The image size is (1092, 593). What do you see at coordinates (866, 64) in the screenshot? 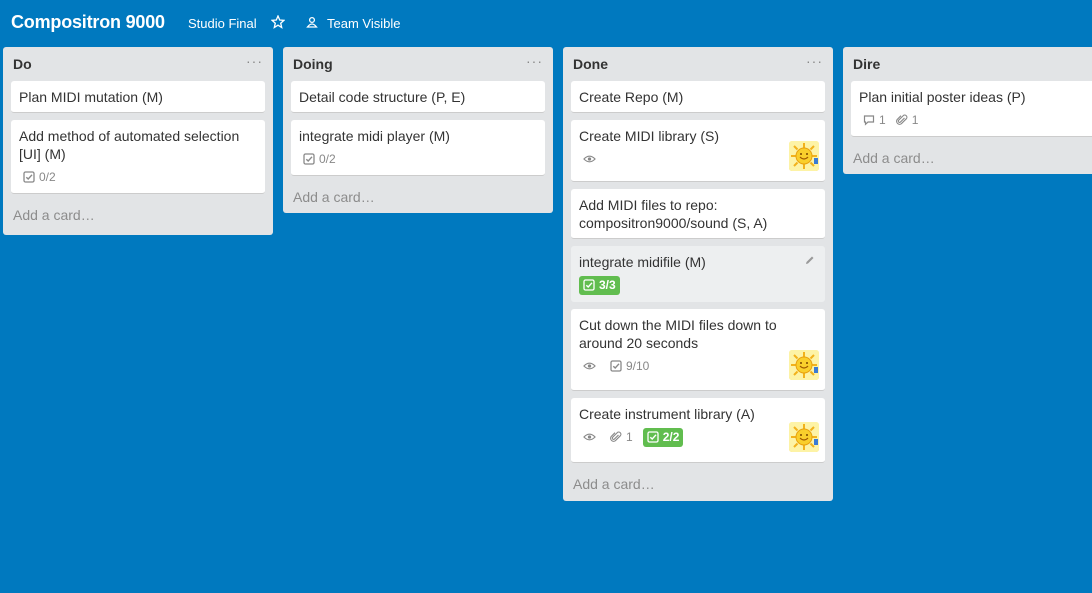
I see `list-title: Dire` at bounding box center [866, 64].